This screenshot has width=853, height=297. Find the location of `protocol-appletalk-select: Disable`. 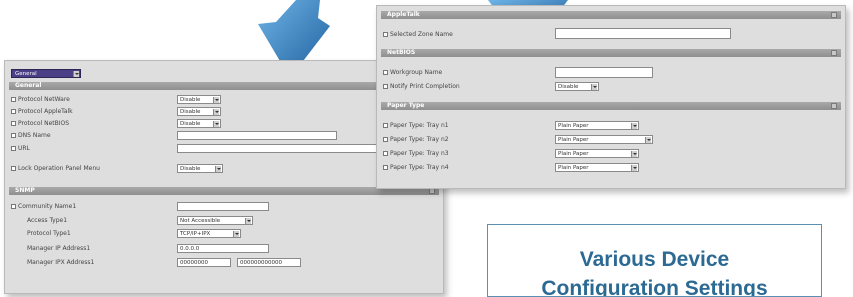

protocol-appletalk-select: Disable is located at coordinates (199, 111).